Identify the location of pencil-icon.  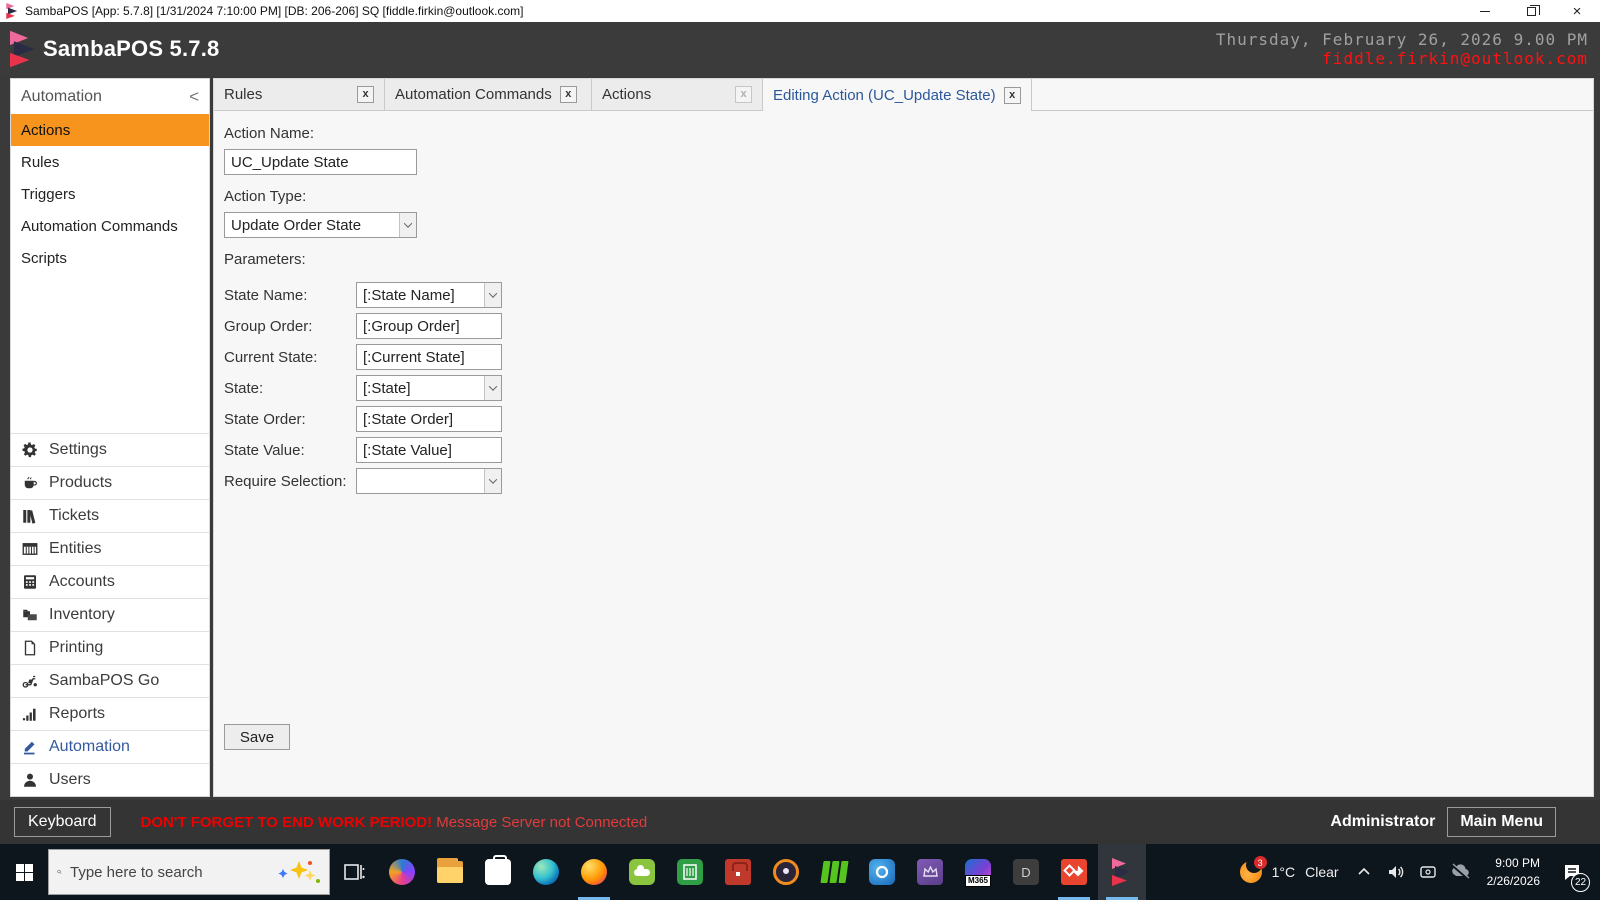
(29, 748).